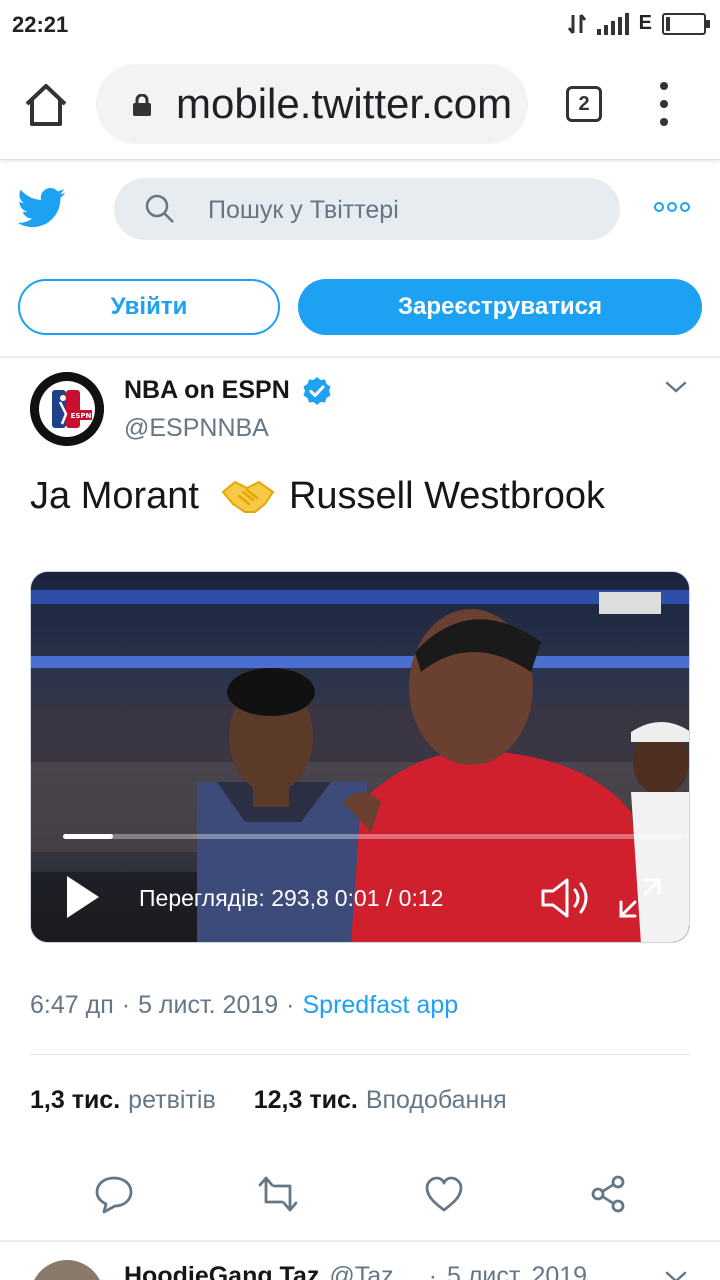 This screenshot has width=720, height=1280. I want to click on home-icon, so click(46, 105).